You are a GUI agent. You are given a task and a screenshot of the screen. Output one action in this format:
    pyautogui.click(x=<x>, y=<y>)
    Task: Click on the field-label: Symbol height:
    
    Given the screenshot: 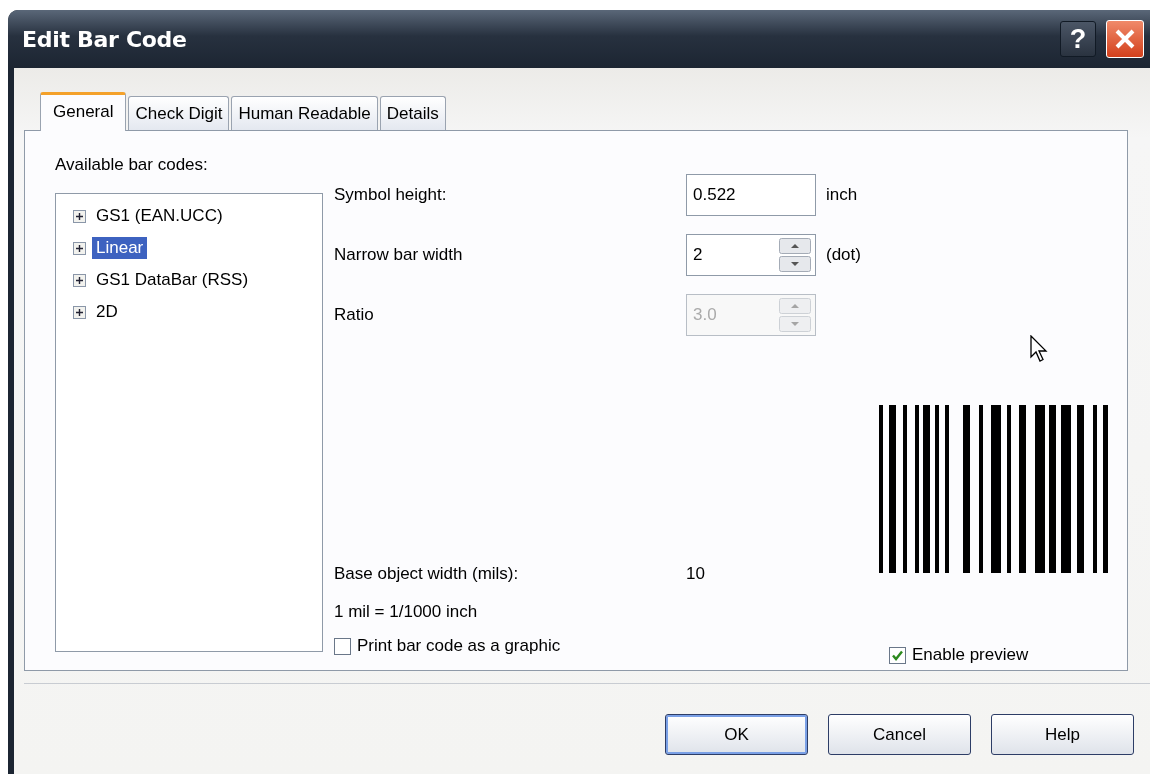 What is the action you would take?
    pyautogui.click(x=391, y=195)
    